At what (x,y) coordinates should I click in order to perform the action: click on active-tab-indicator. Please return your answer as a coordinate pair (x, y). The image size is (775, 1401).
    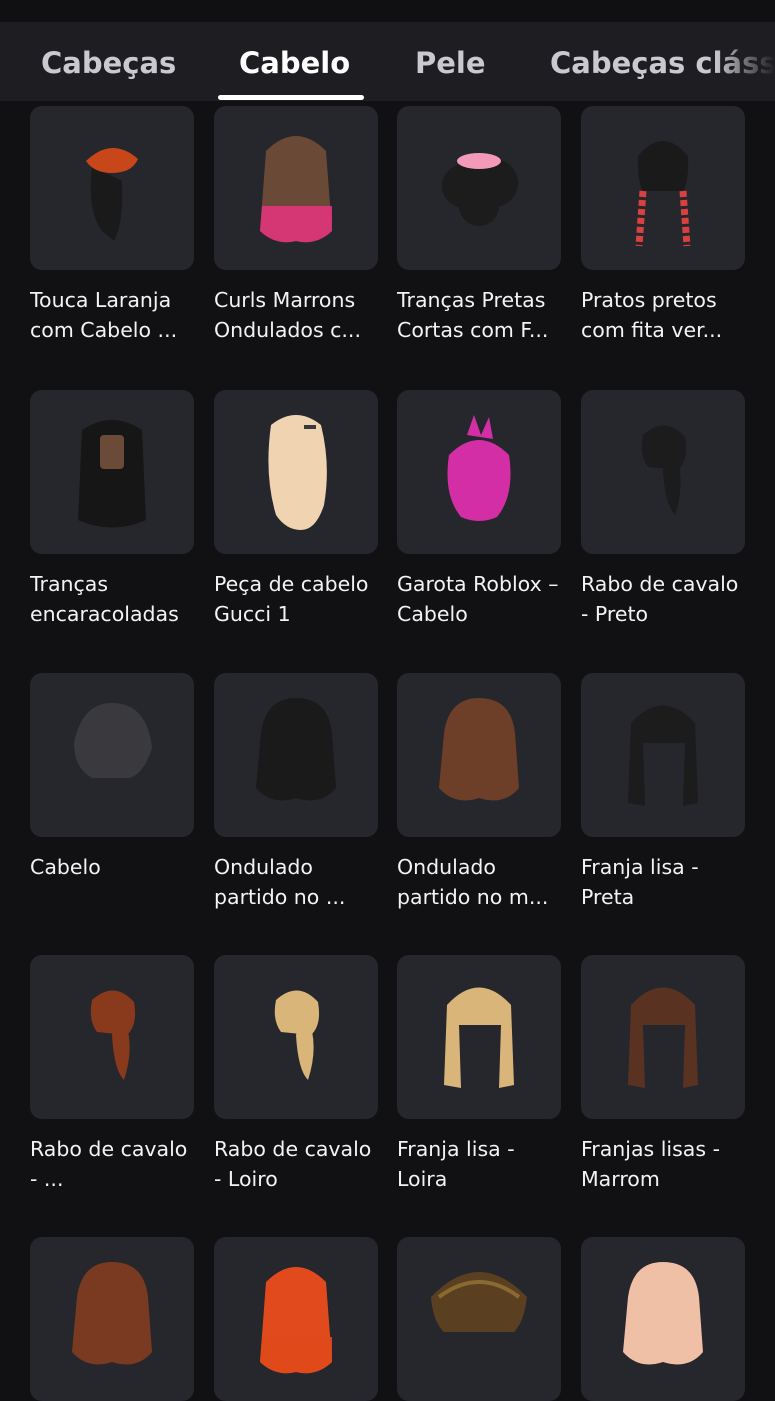
    Looking at the image, I should click on (291, 97).